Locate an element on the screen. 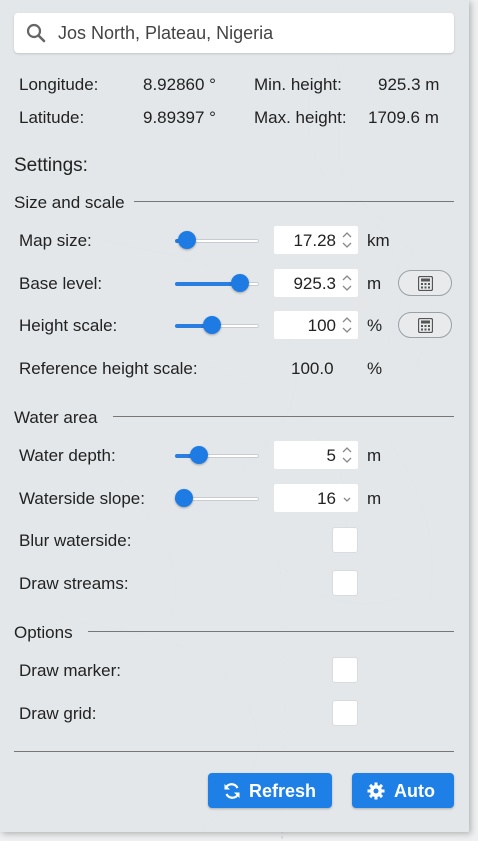 Image resolution: width=478 pixels, height=841 pixels. chevron-down-icon is located at coordinates (347, 498).